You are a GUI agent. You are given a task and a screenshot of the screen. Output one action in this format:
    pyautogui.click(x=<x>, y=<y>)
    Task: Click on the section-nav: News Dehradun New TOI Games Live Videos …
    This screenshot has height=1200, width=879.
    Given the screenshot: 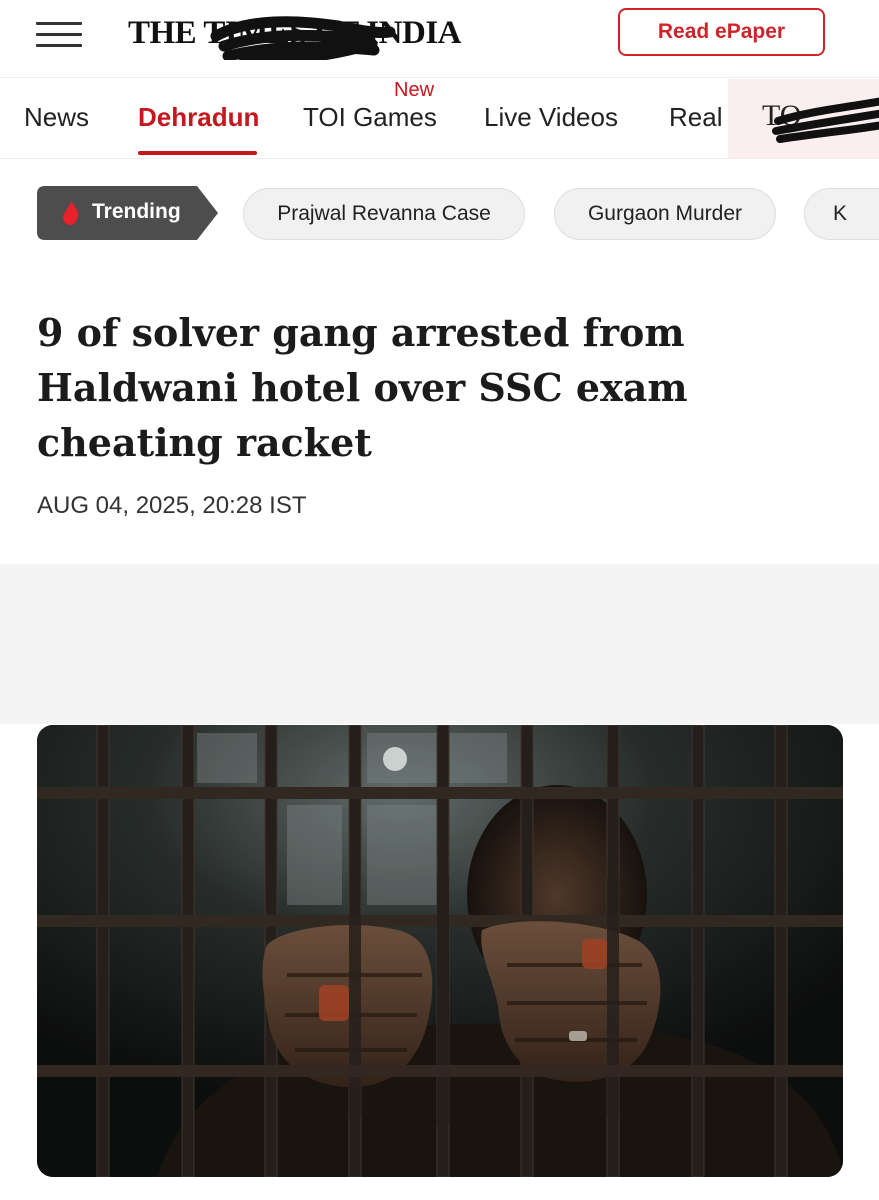 What is the action you would take?
    pyautogui.click(x=439, y=119)
    